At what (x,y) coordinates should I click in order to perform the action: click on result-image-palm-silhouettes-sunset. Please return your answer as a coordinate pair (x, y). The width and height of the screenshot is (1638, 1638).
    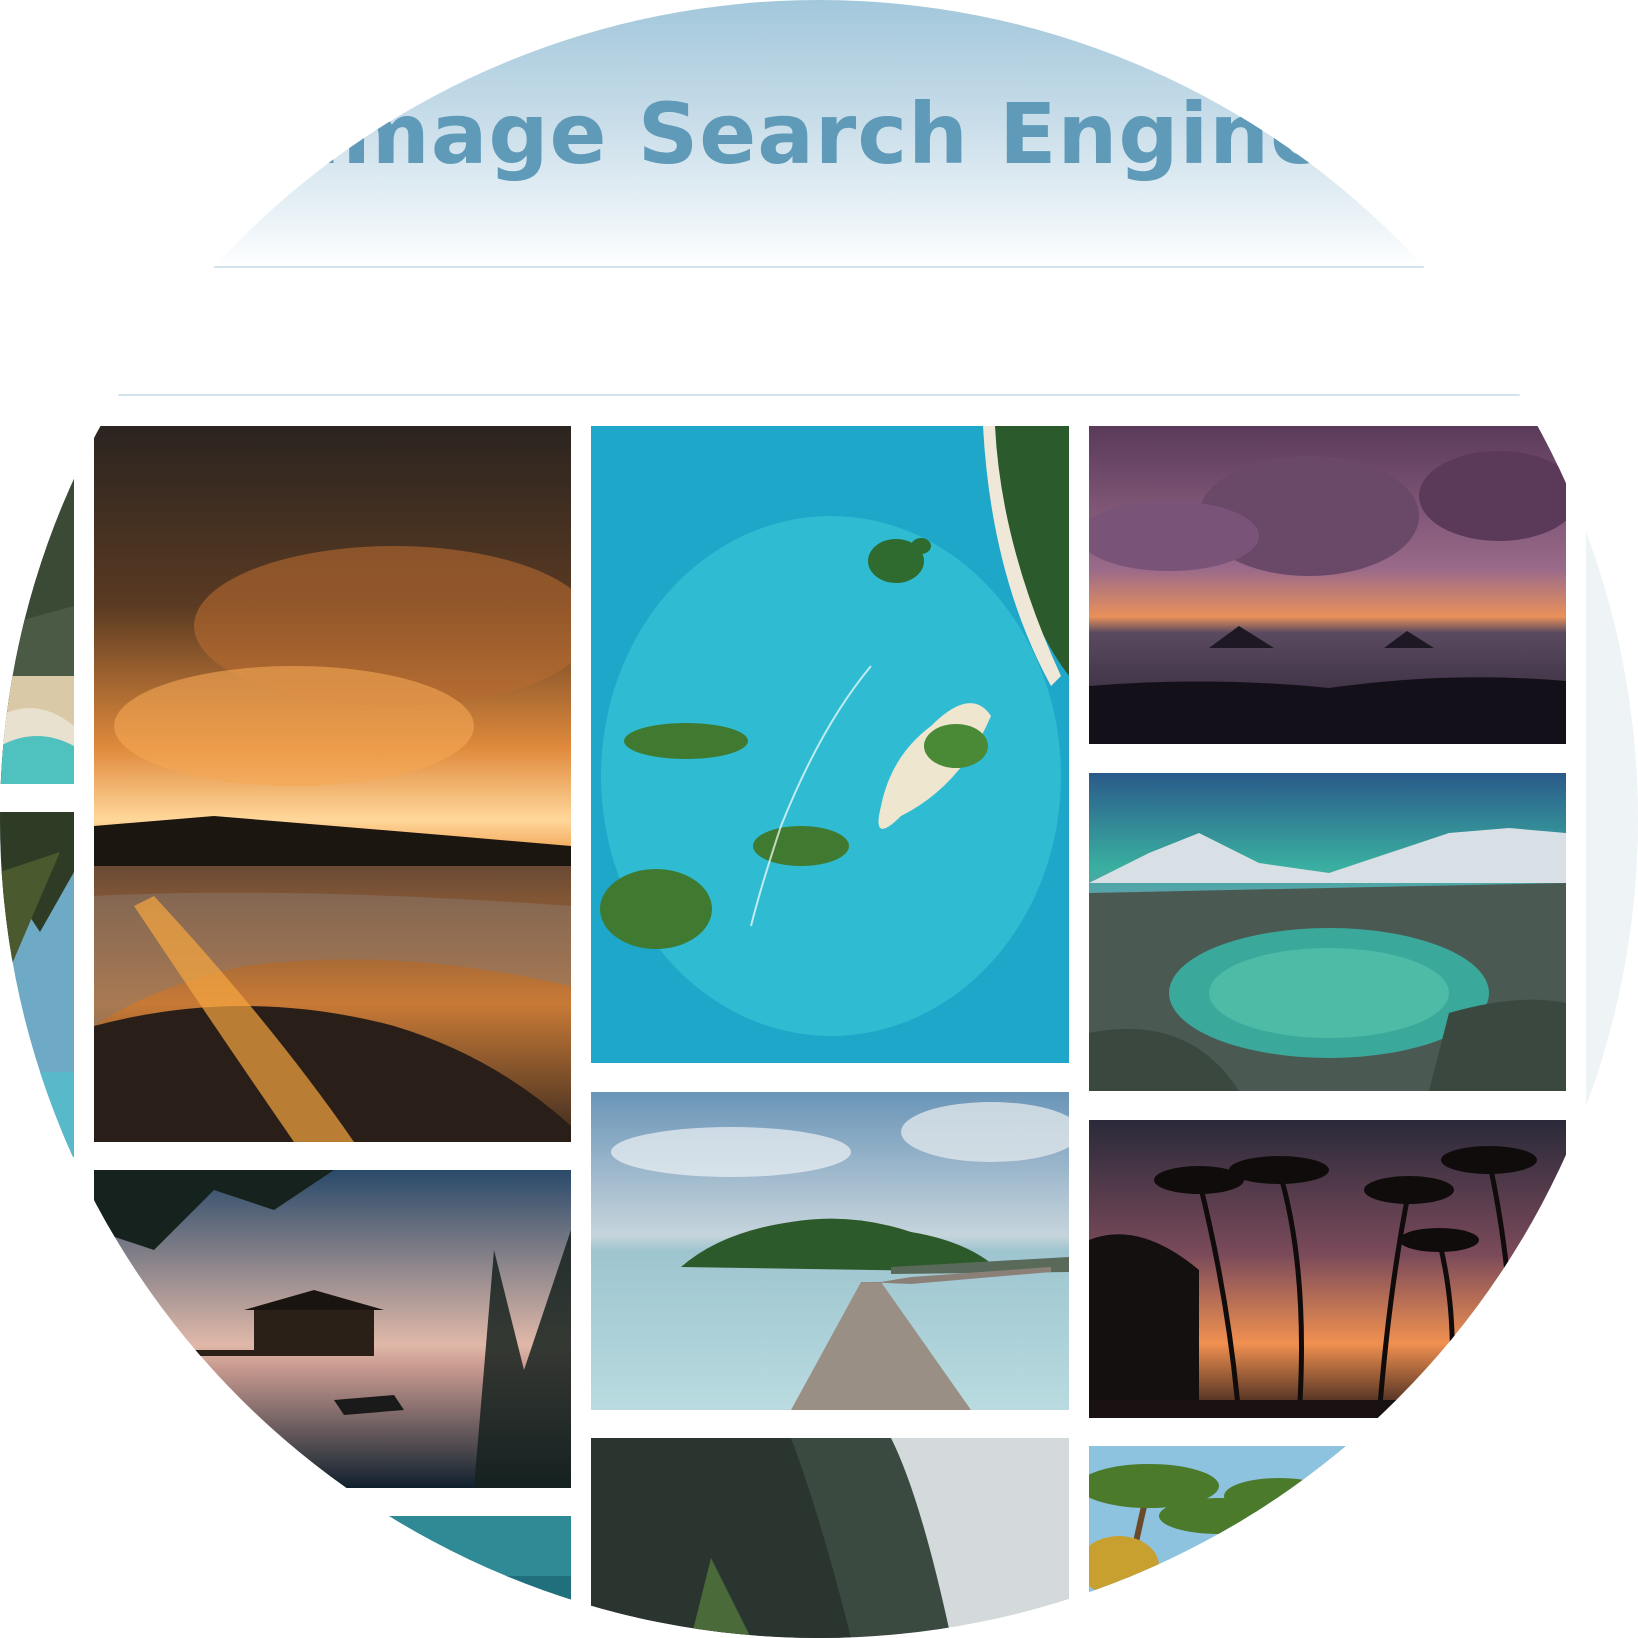
    Looking at the image, I should click on (1327, 1269).